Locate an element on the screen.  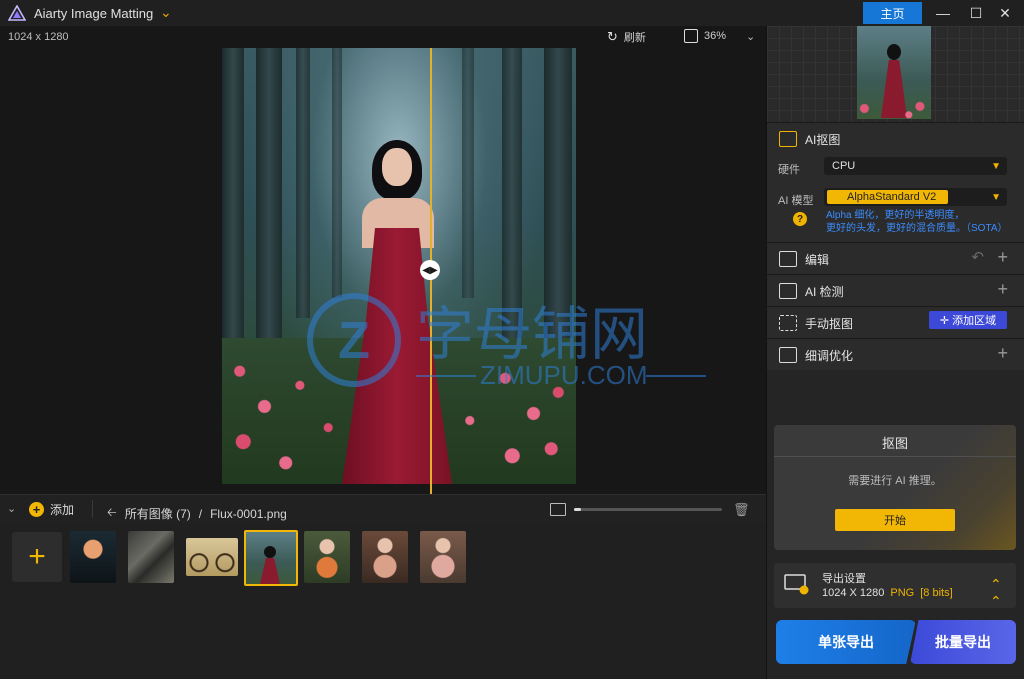
export-settings is located at coordinates (895, 585).